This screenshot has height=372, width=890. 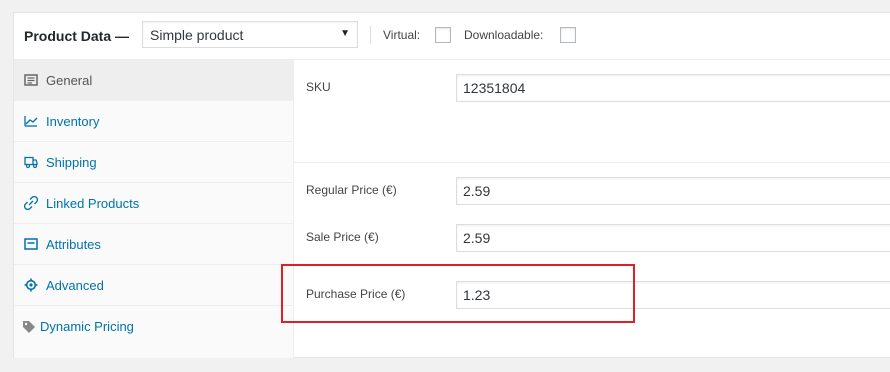 What do you see at coordinates (370, 35) in the screenshot?
I see `header-divider` at bounding box center [370, 35].